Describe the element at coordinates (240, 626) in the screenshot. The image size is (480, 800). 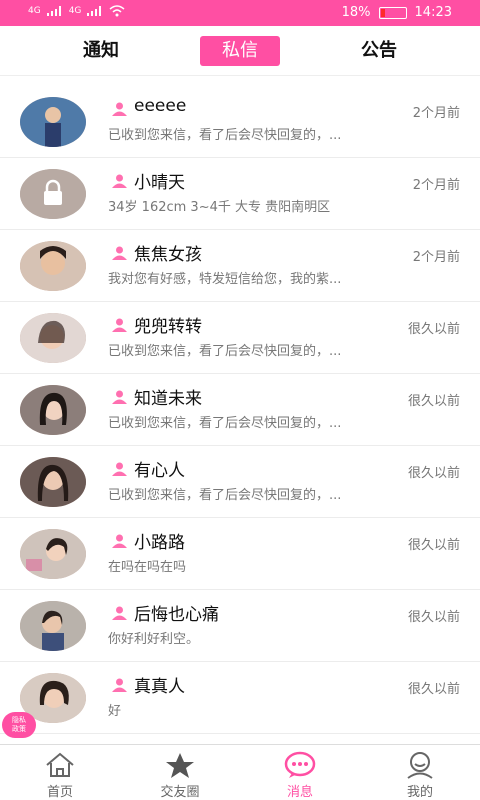
I see `message-item: 后悔也心痛 很久以前 你好利好利空。` at that location.